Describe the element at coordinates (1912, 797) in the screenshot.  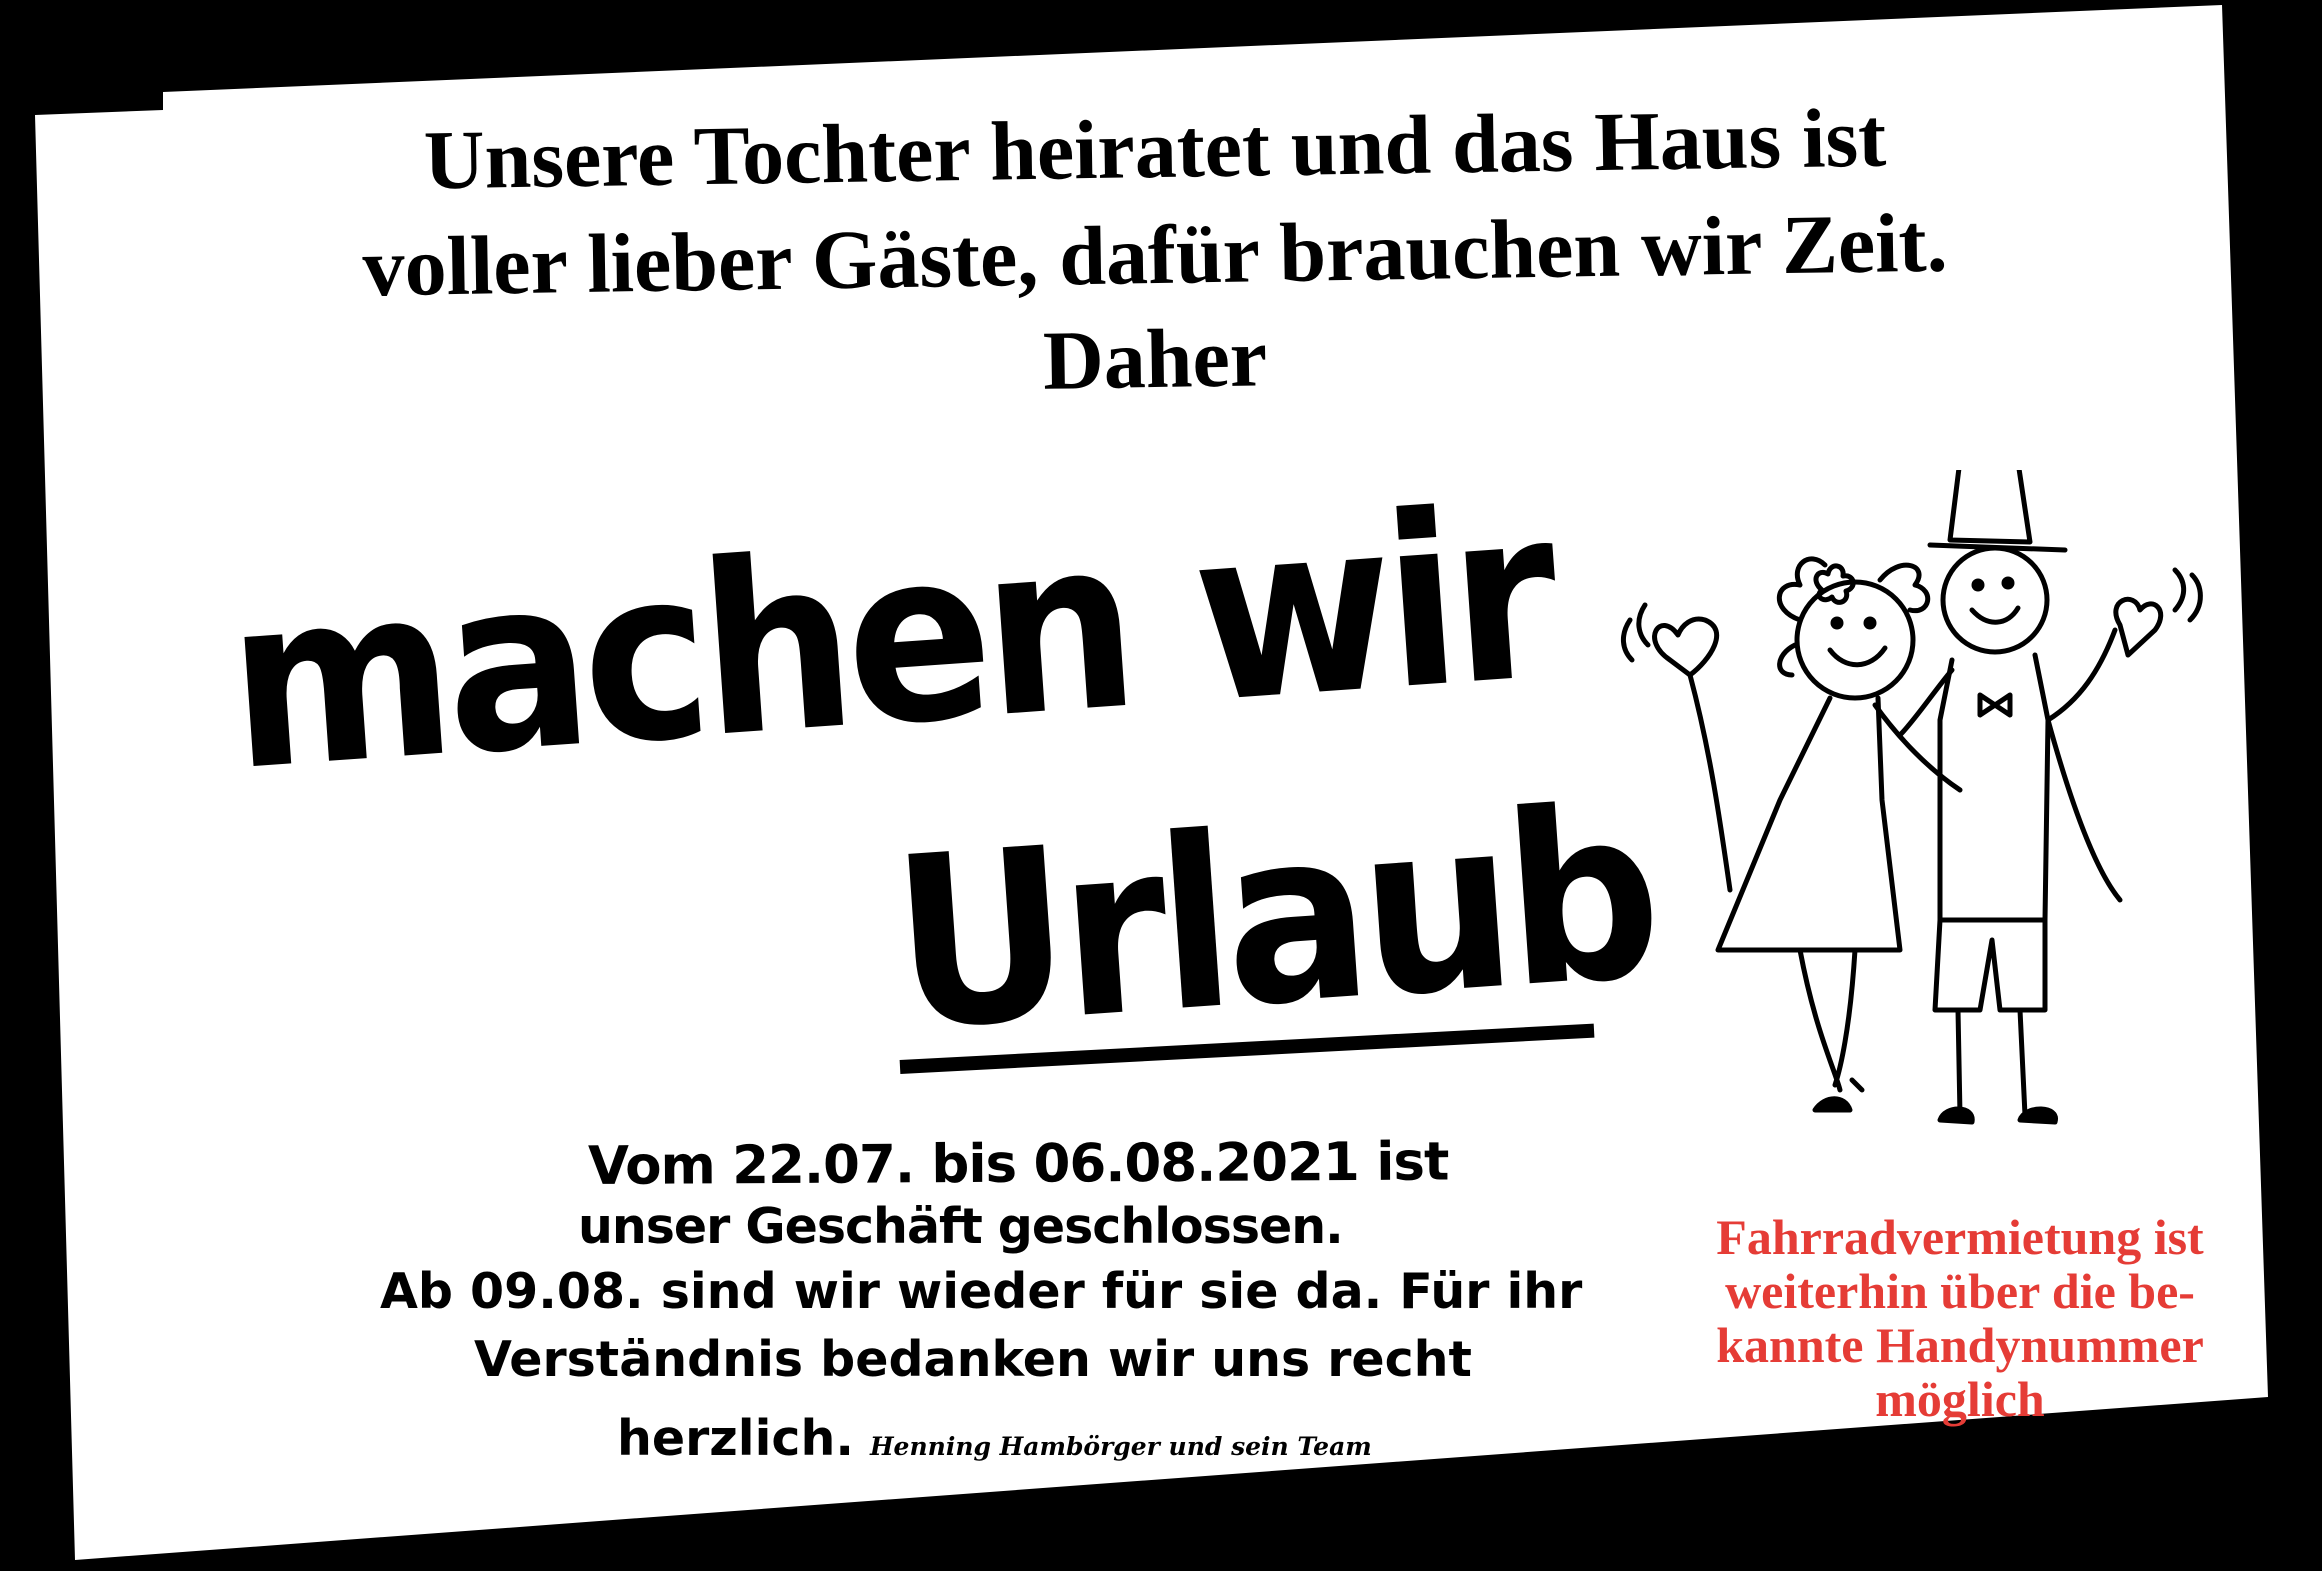
I see `bride-and-groom-drawing` at that location.